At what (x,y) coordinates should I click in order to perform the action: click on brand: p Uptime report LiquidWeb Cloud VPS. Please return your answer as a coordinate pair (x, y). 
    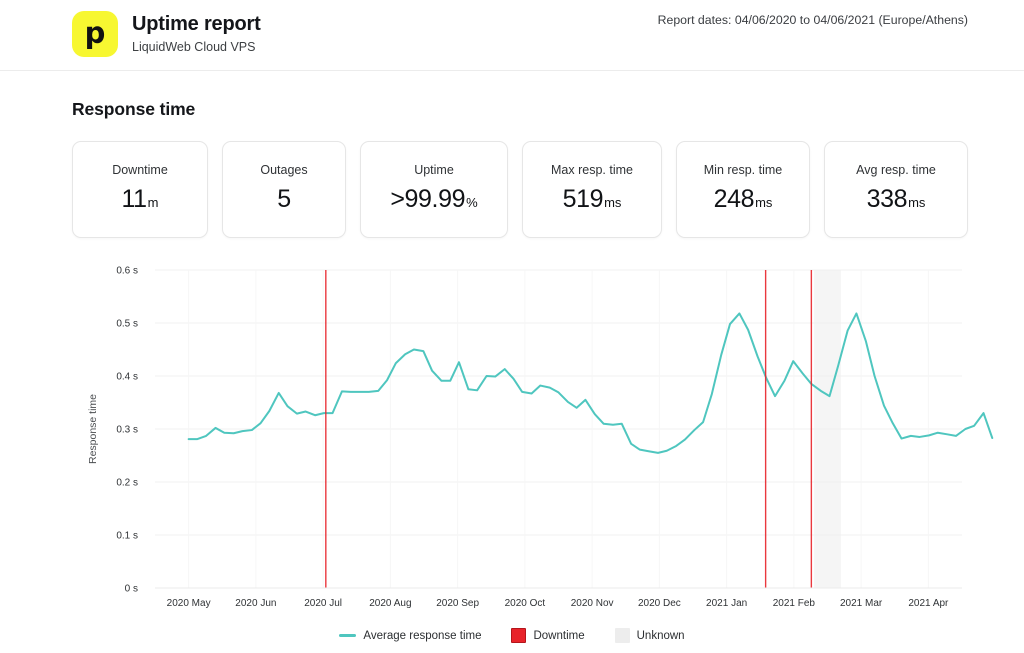
    Looking at the image, I should click on (166, 34).